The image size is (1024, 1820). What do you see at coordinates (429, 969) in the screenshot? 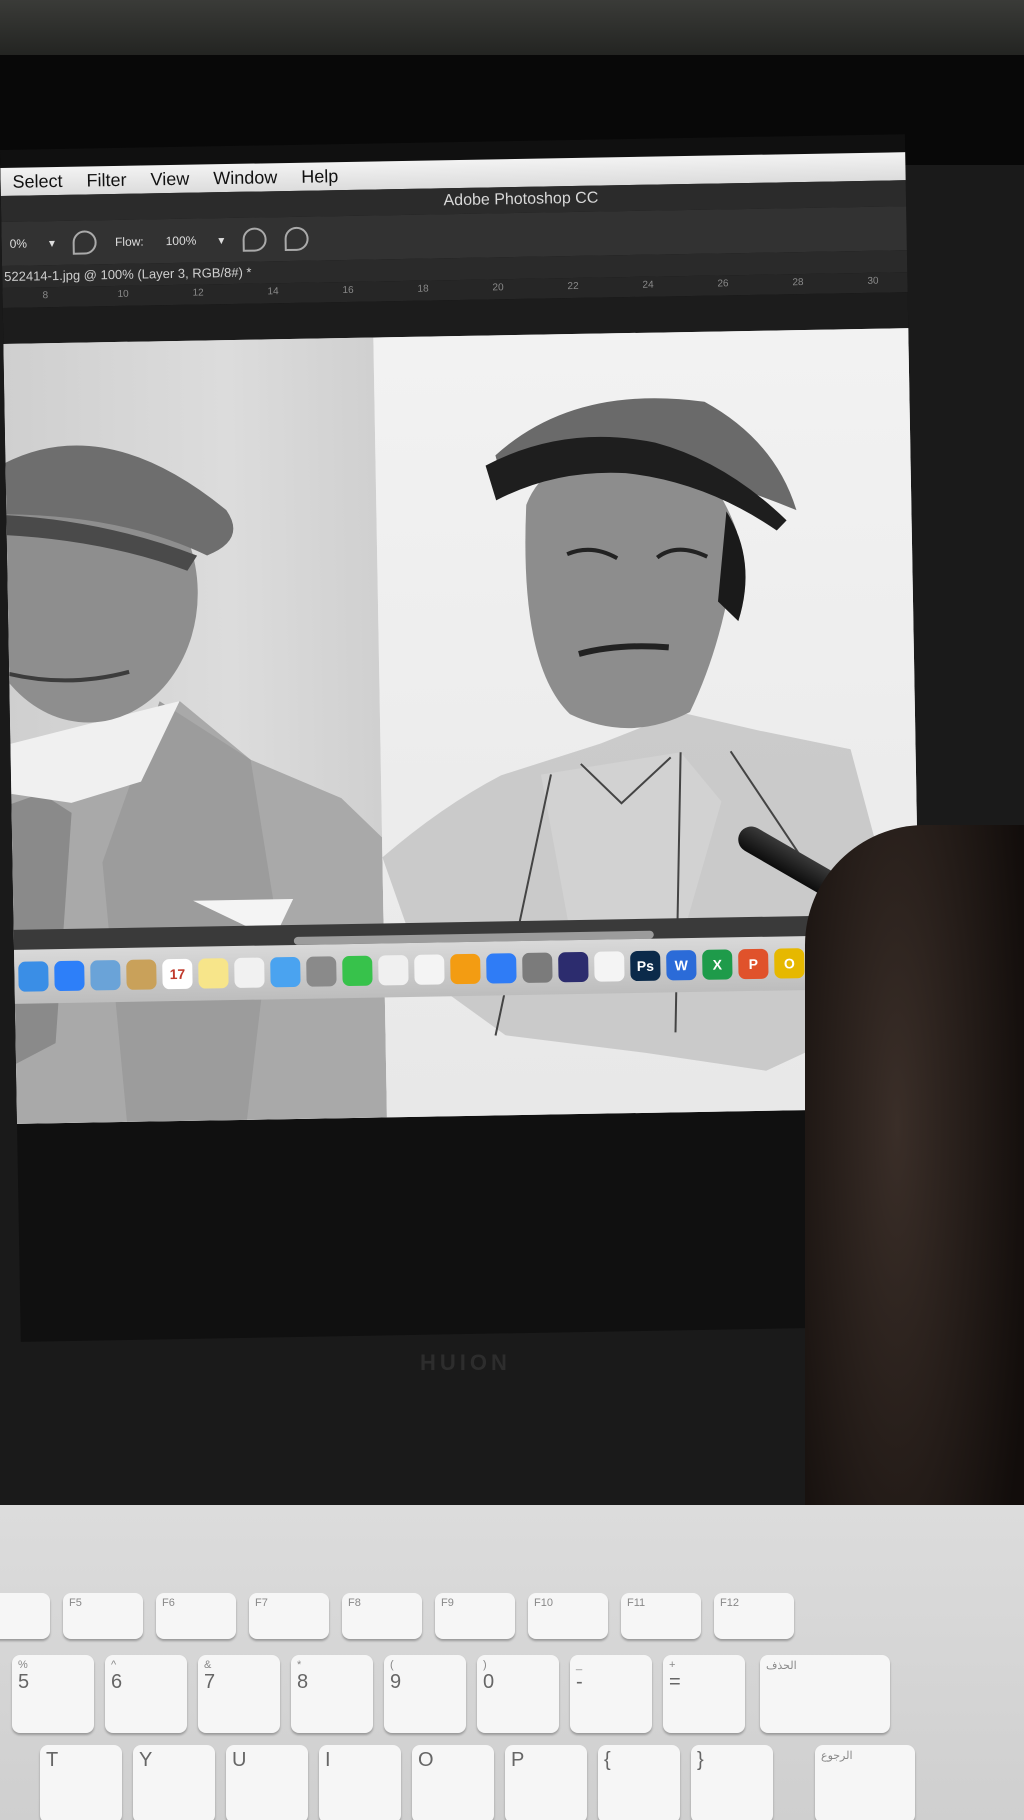
I see `acrobat-icon` at bounding box center [429, 969].